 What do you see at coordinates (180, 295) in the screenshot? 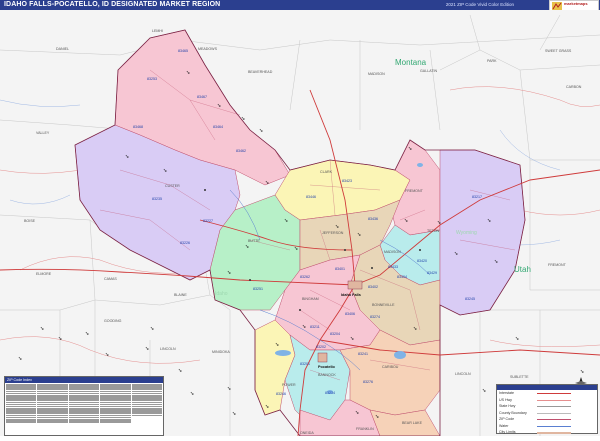
I see `county-label: BLAINE` at bounding box center [180, 295].